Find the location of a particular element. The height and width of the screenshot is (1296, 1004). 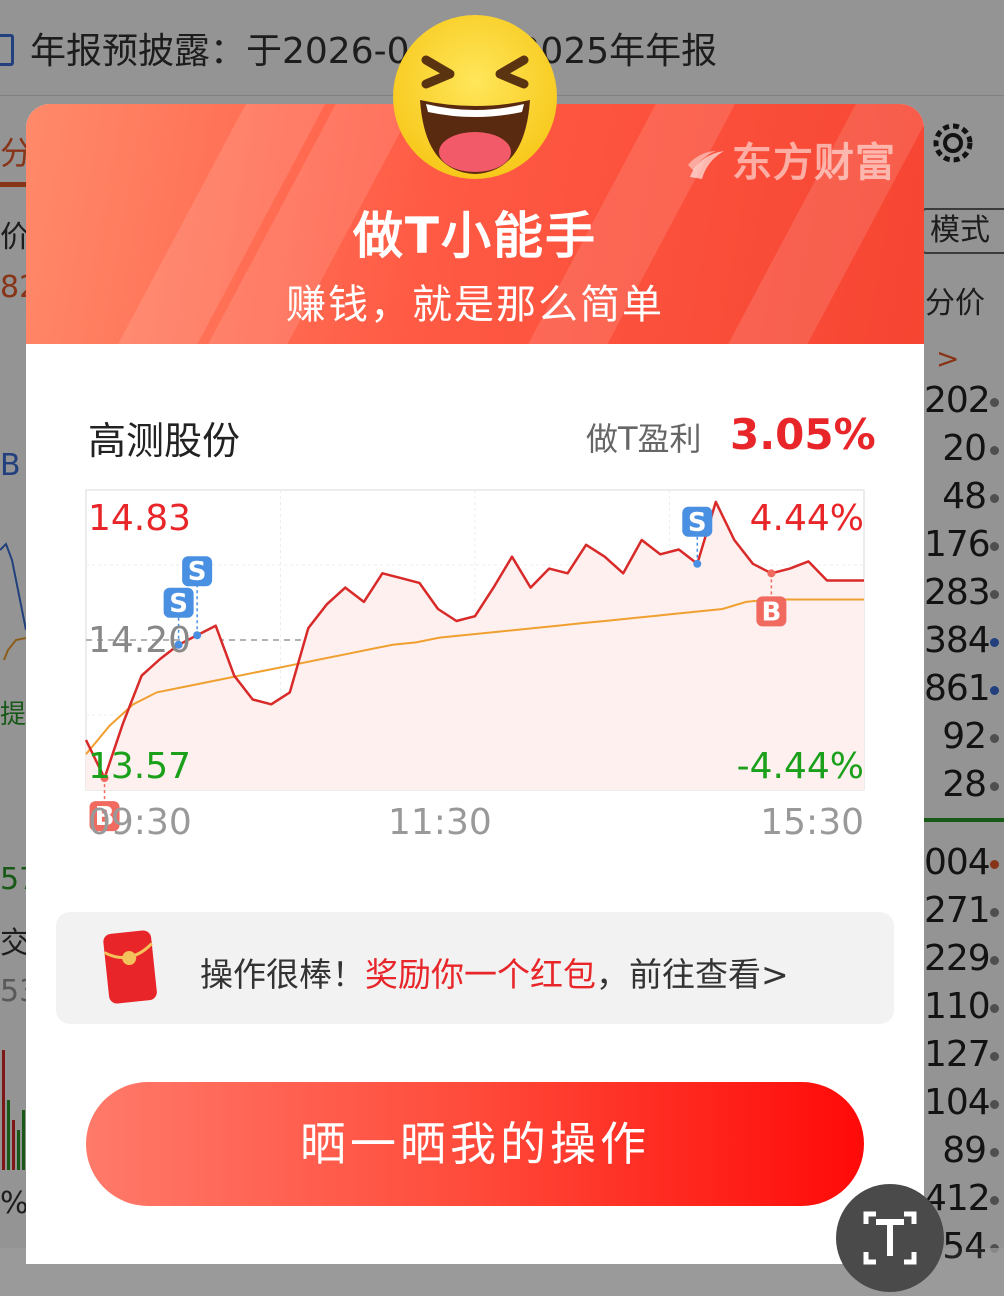

stock-name: 高测股份 is located at coordinates (164, 441).